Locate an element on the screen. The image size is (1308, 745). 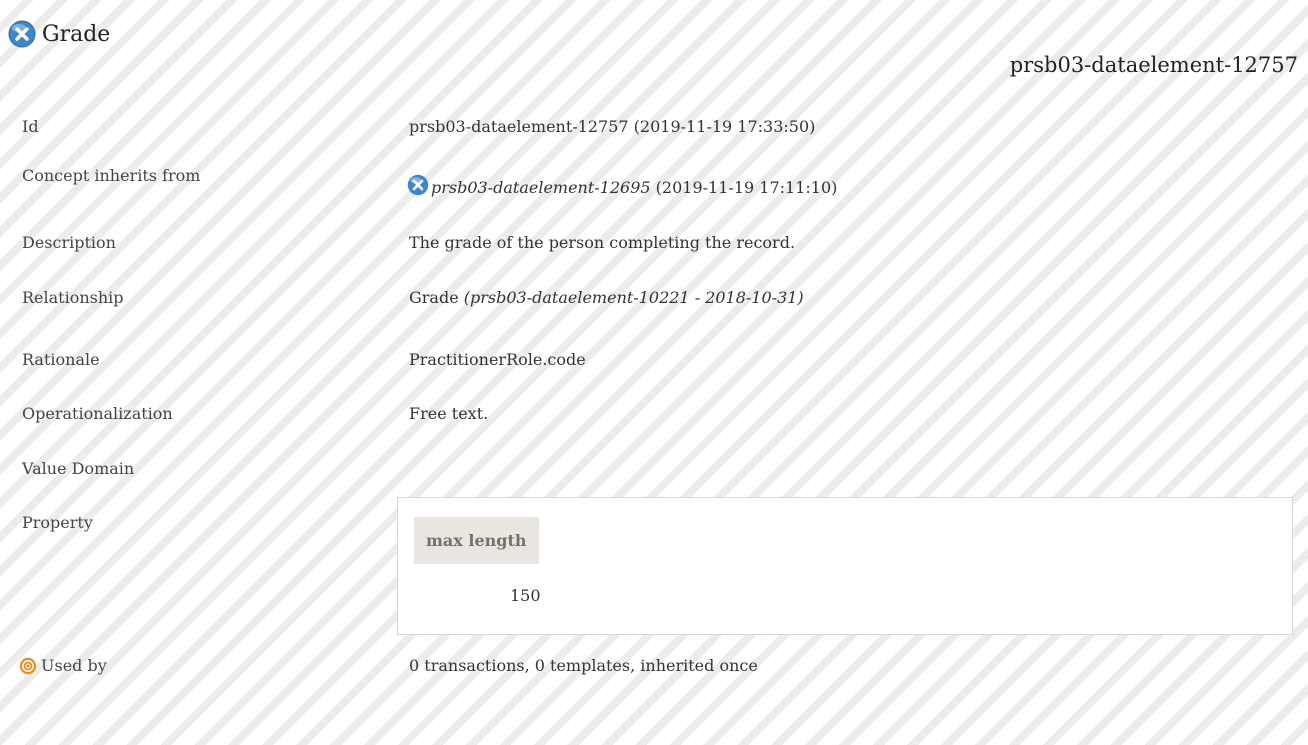
page-subtitle-id: prsb03-dataelement-12757 is located at coordinates (1153, 65).